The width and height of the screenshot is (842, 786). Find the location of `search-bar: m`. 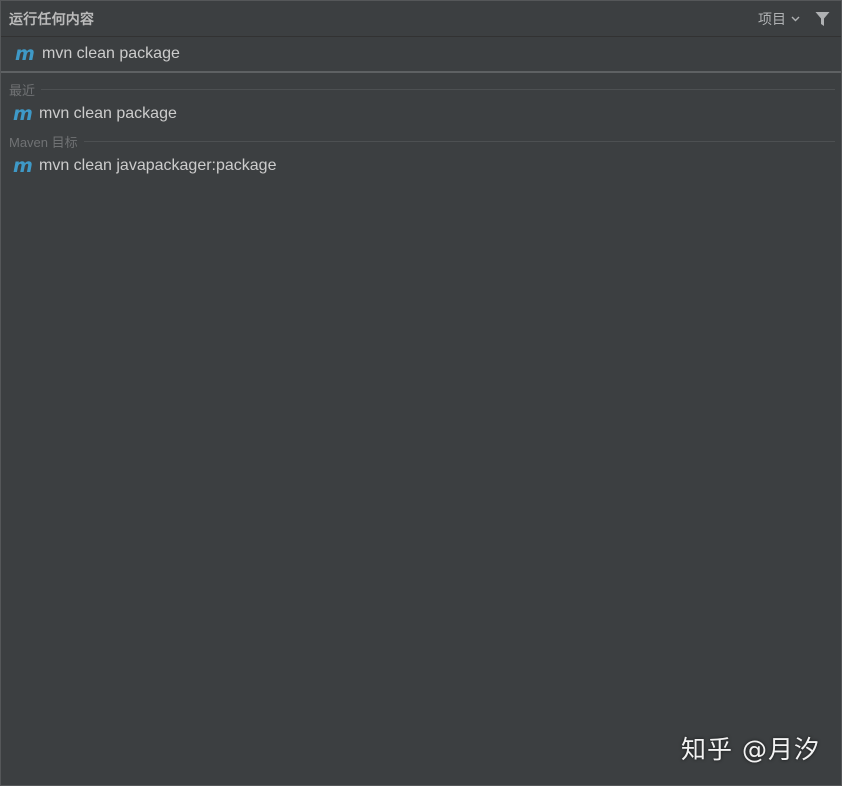

search-bar: m is located at coordinates (421, 55).